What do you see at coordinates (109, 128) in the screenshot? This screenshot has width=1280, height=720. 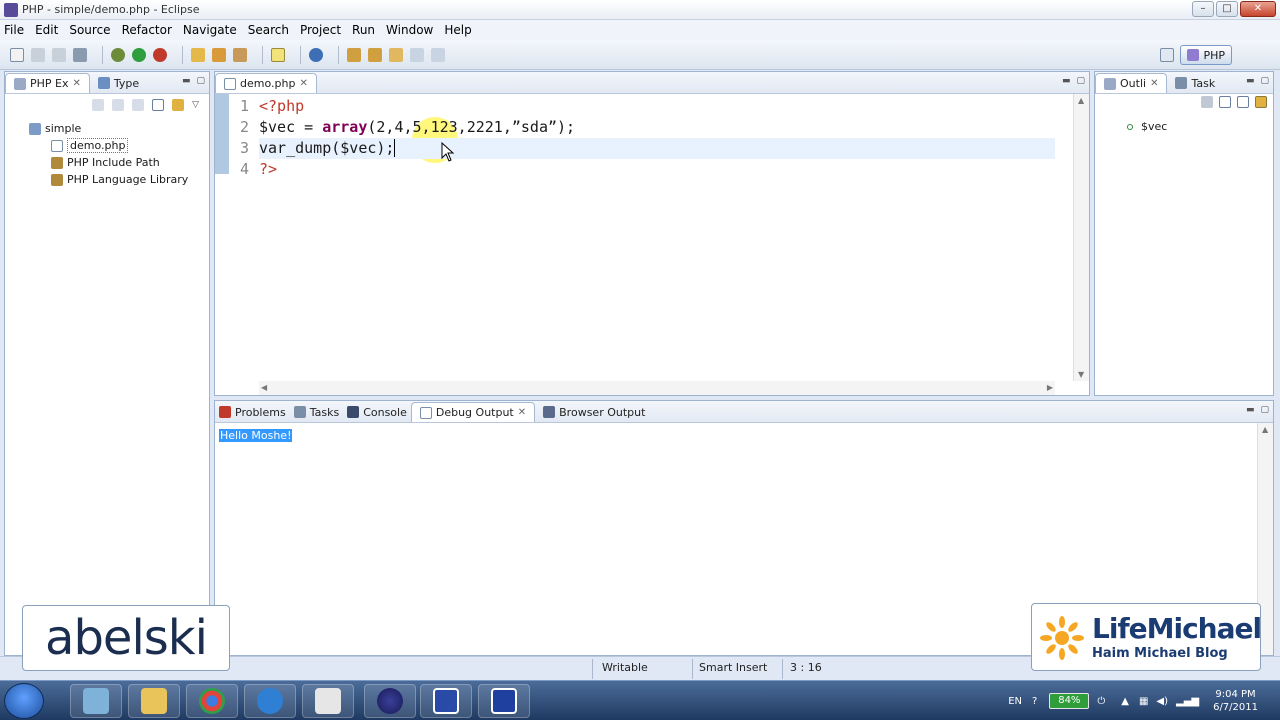 I see `tree-item: simple` at bounding box center [109, 128].